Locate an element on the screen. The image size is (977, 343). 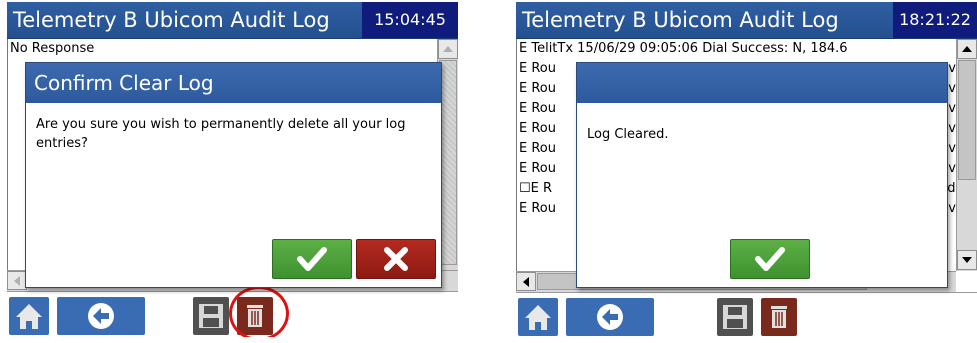
confirm-ok-button is located at coordinates (312, 259).